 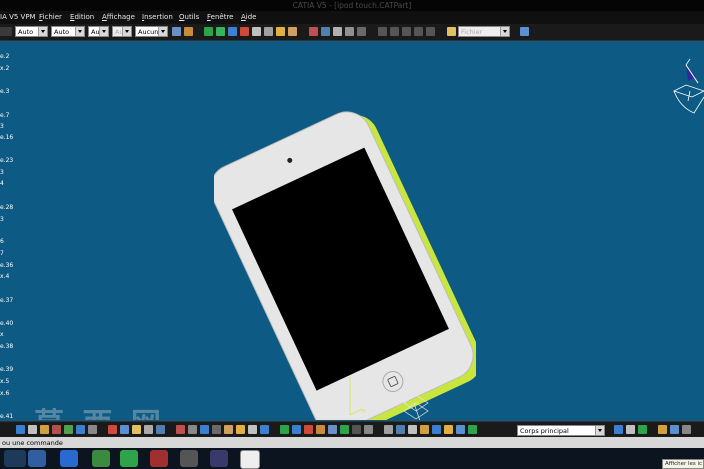 What do you see at coordinates (20, 429) in the screenshot?
I see `sketch-icon` at bounding box center [20, 429].